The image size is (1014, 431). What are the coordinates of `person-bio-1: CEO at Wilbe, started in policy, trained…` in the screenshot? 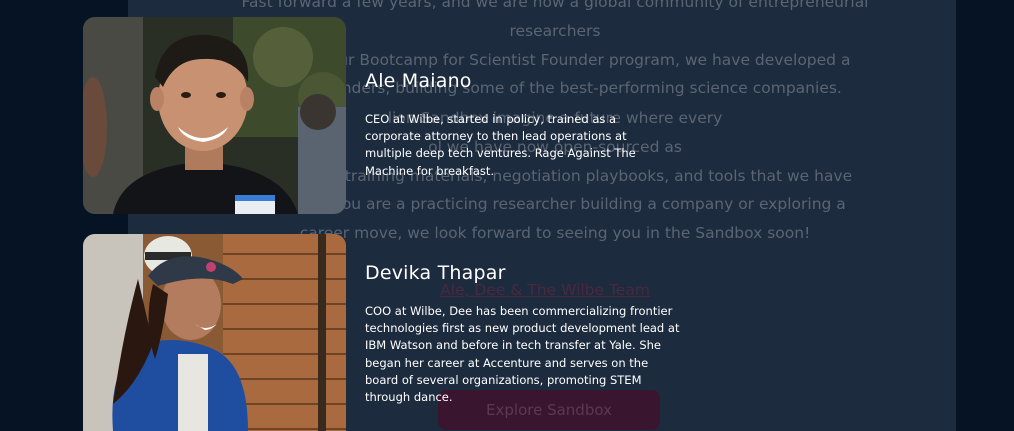 It's located at (500, 145).